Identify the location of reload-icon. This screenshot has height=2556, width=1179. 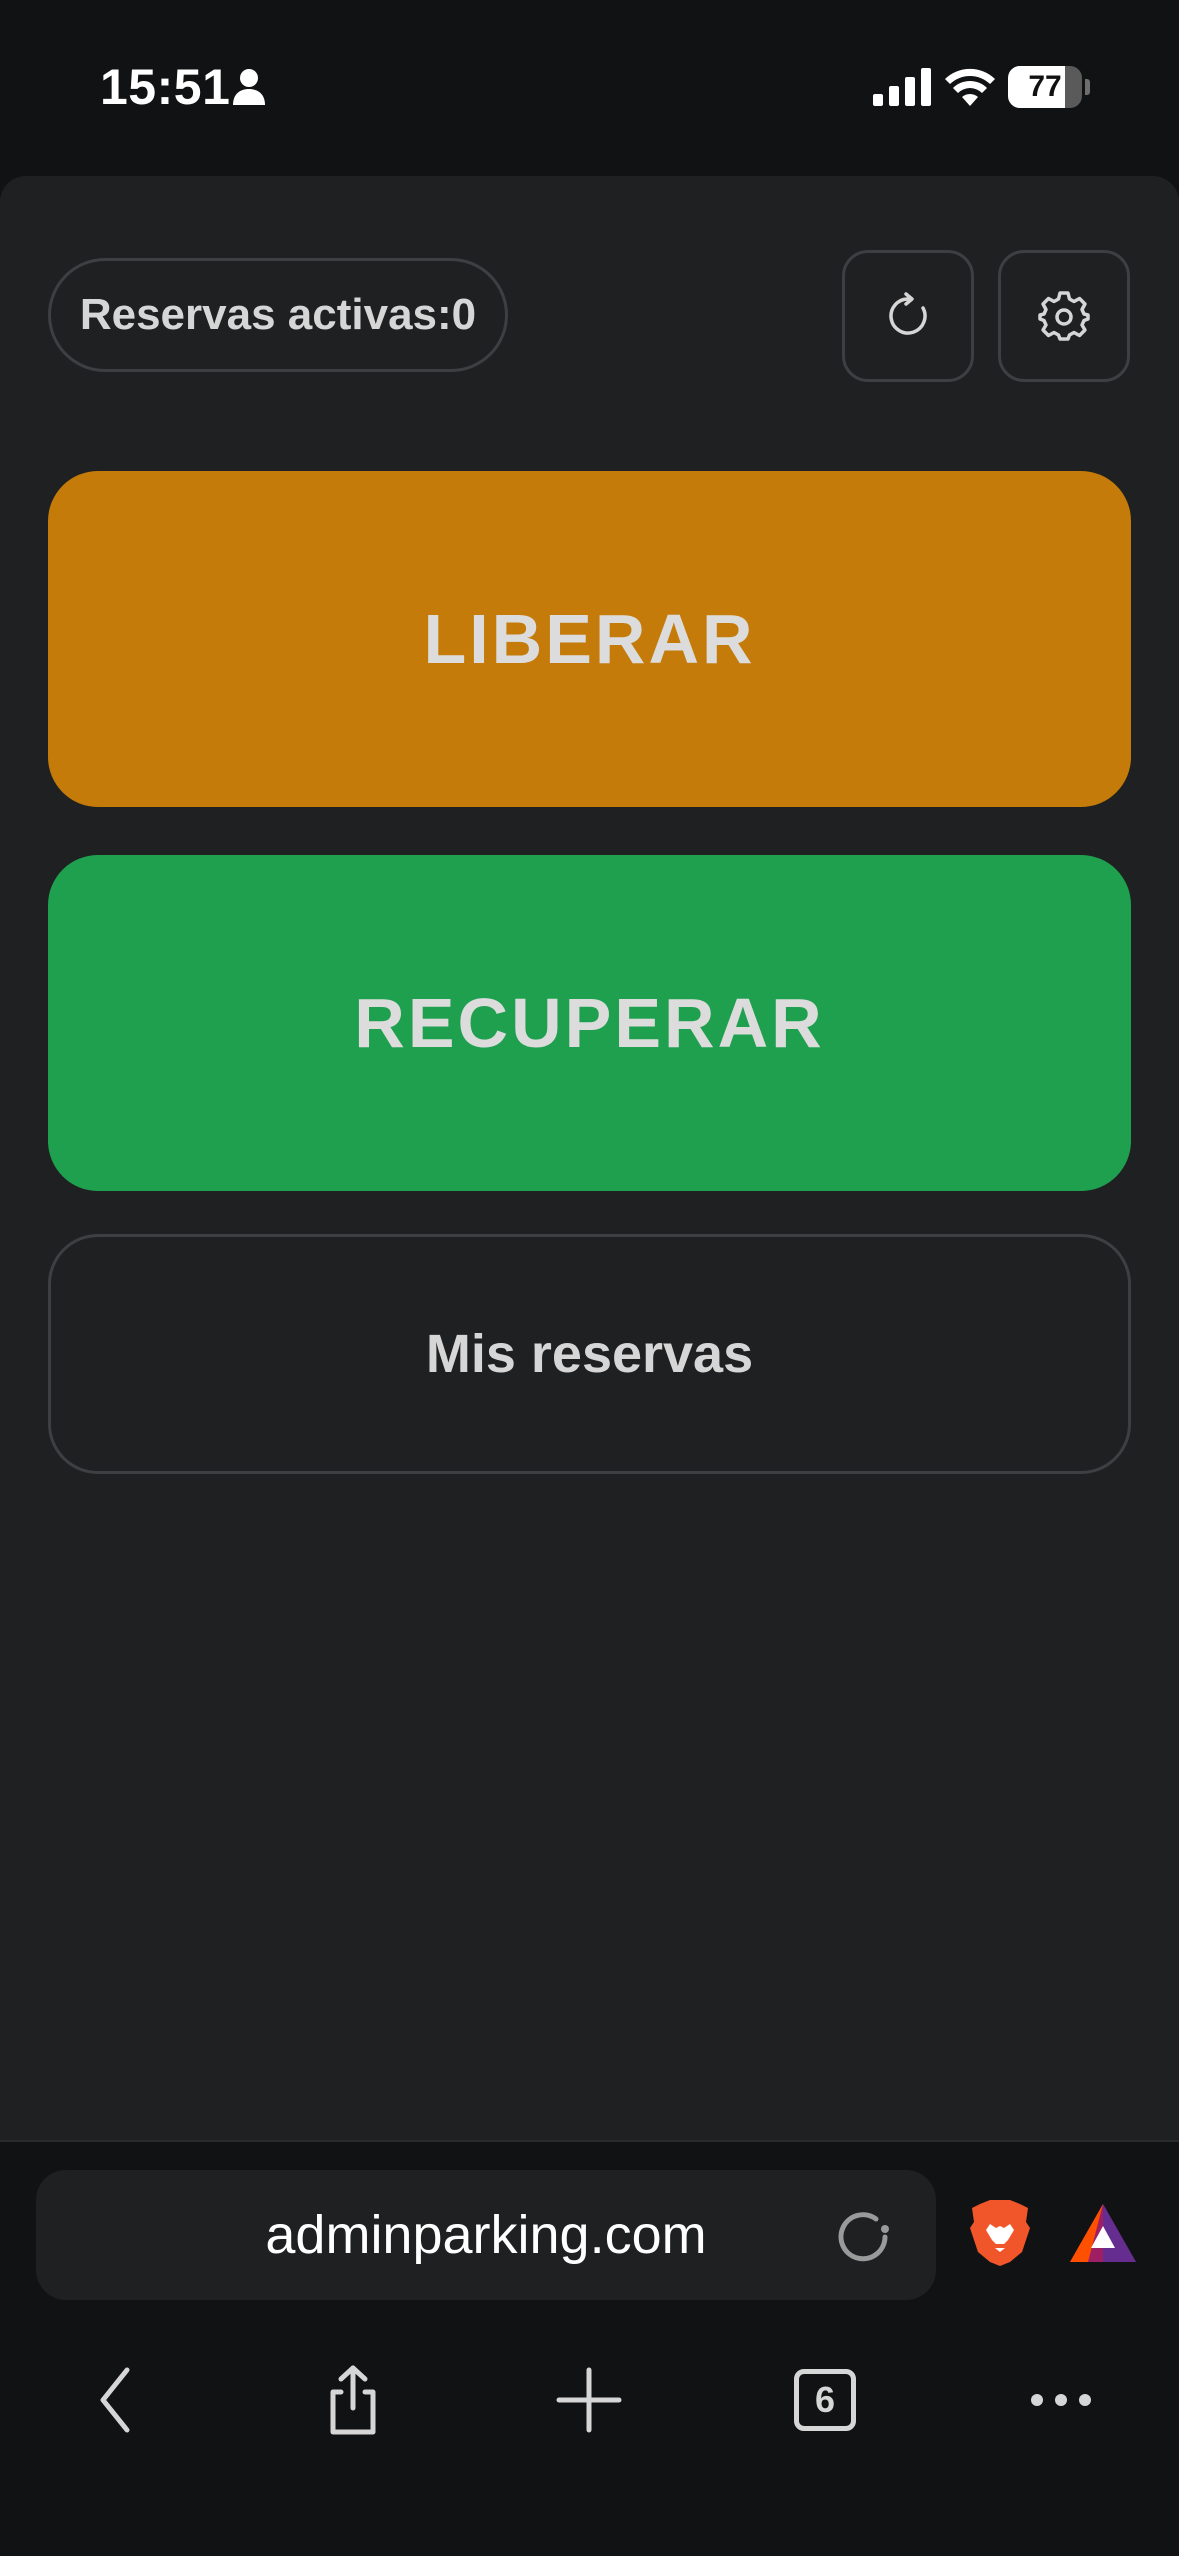
(863, 2237).